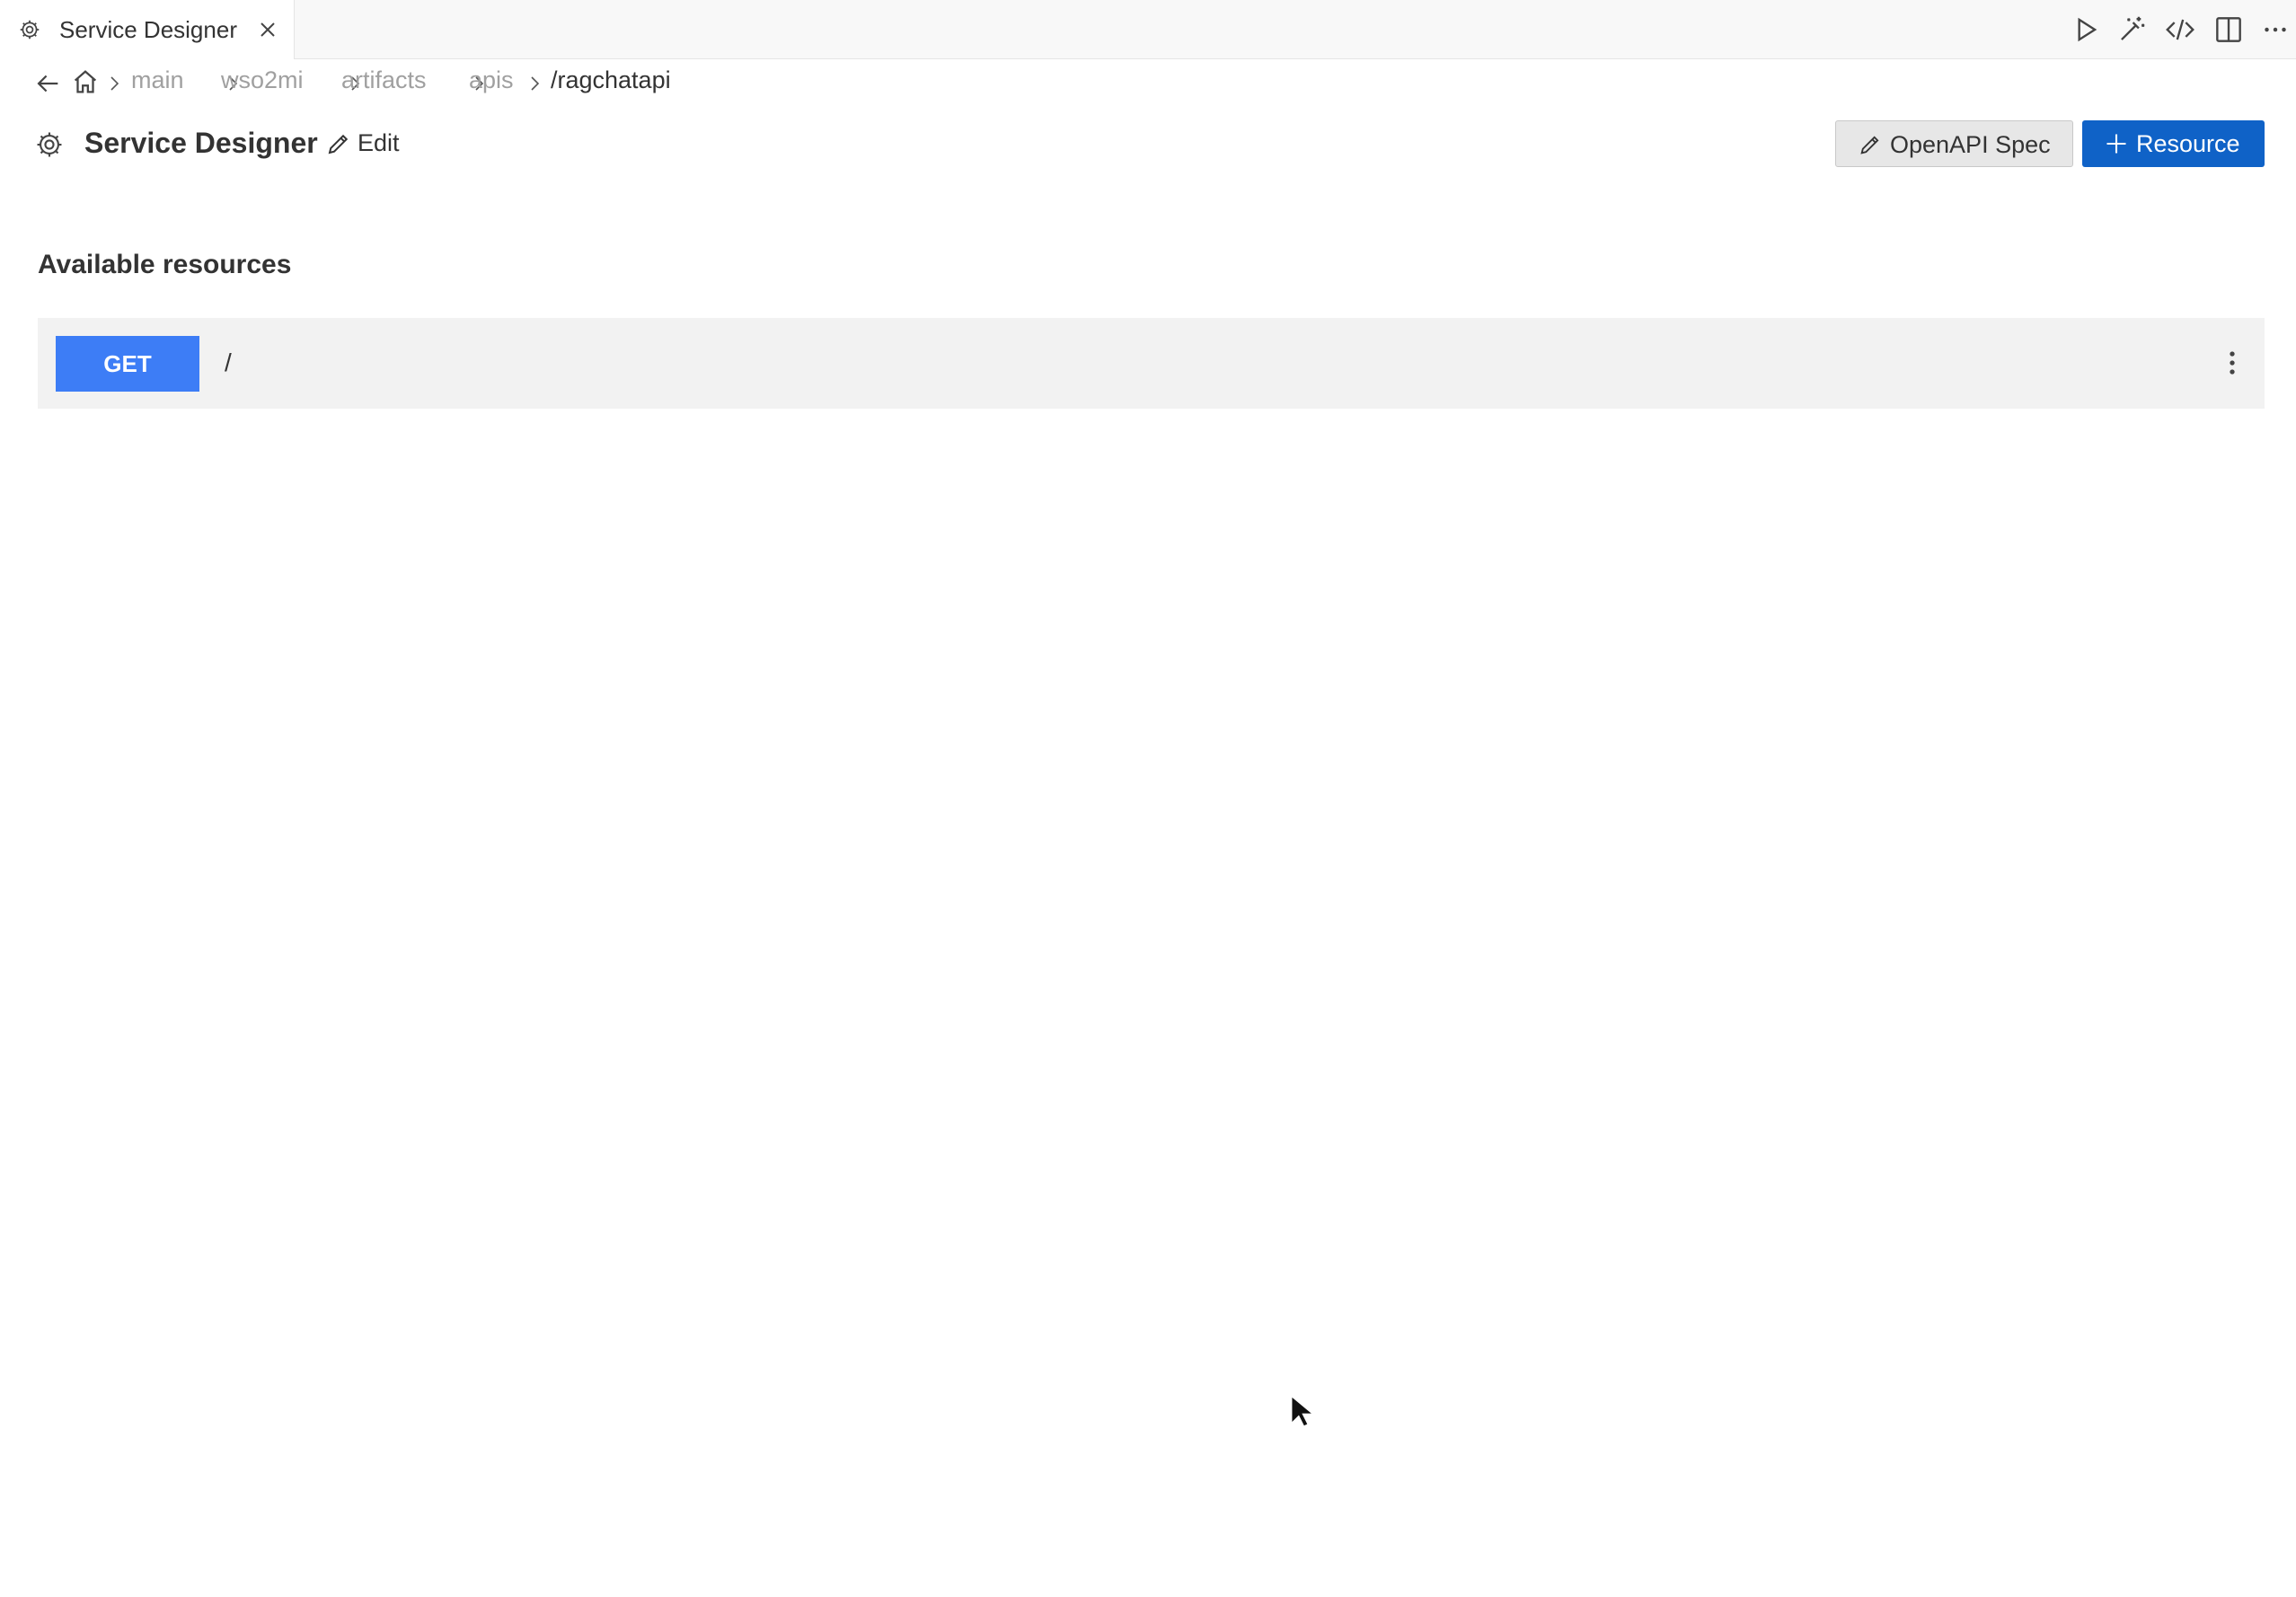  Describe the element at coordinates (1148, 29) in the screenshot. I see `editor-tab-bar: Service Designer` at that location.